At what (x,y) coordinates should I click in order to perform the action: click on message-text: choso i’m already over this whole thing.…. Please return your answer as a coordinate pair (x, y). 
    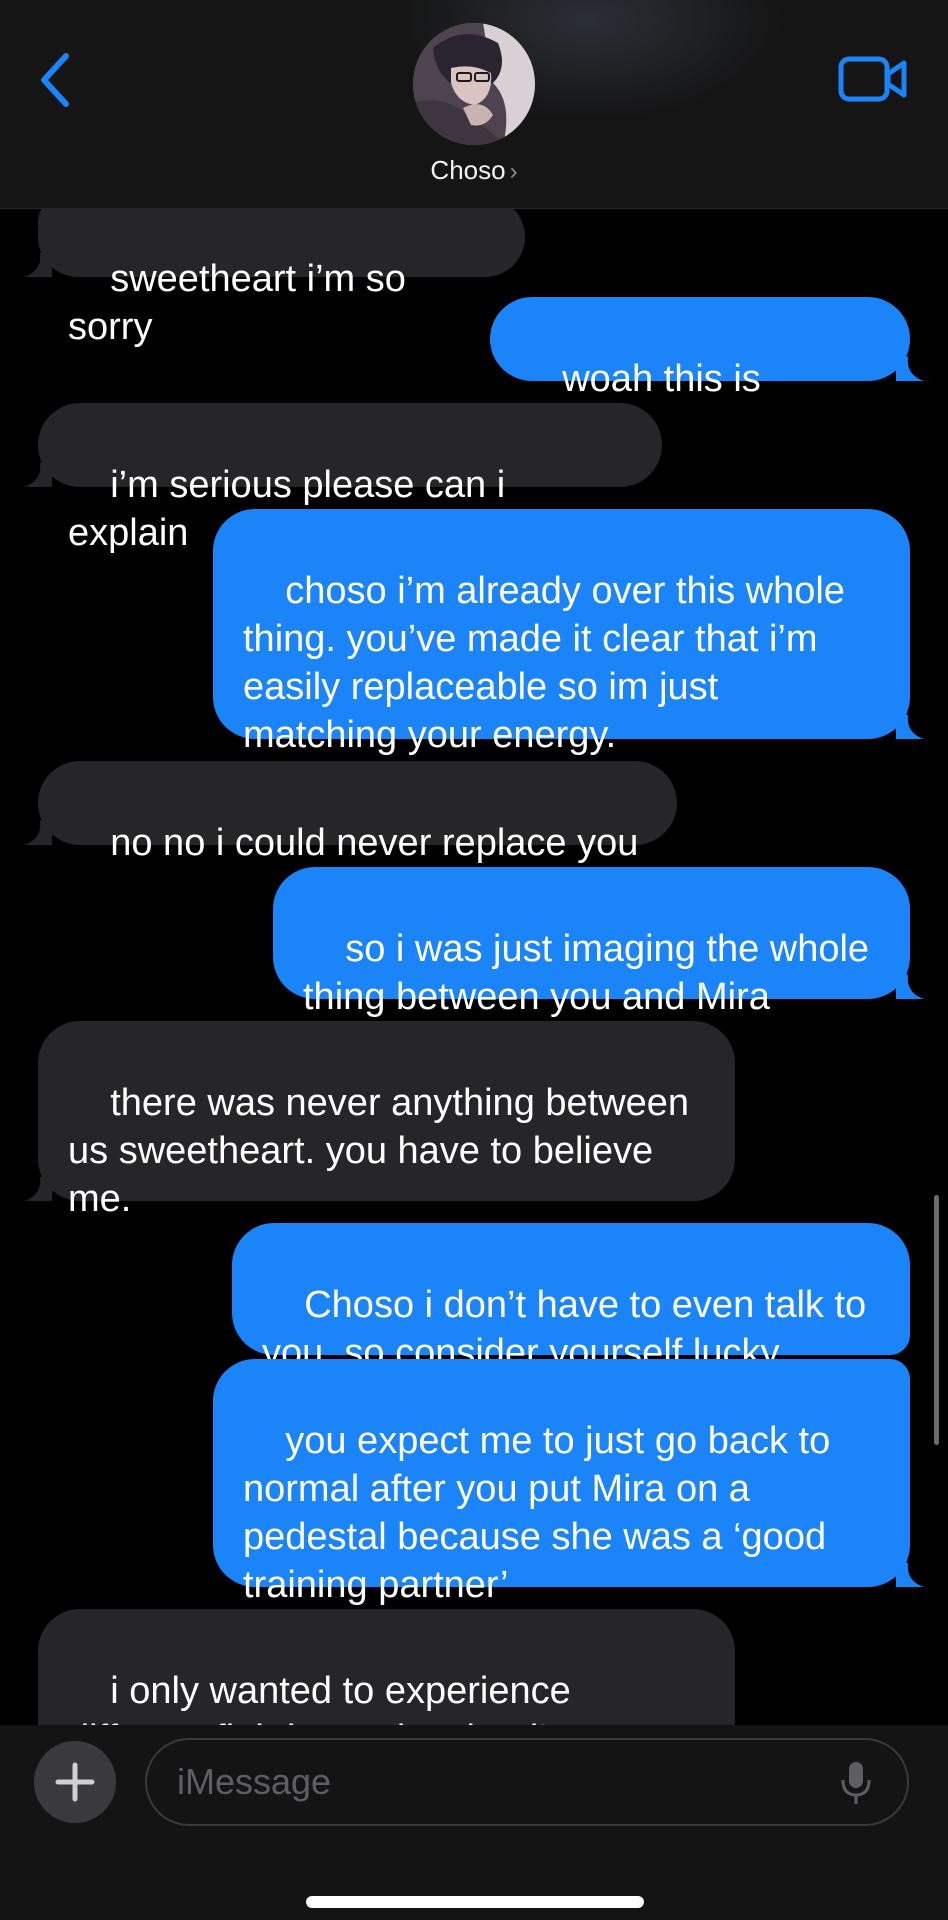
    Looking at the image, I should click on (549, 663).